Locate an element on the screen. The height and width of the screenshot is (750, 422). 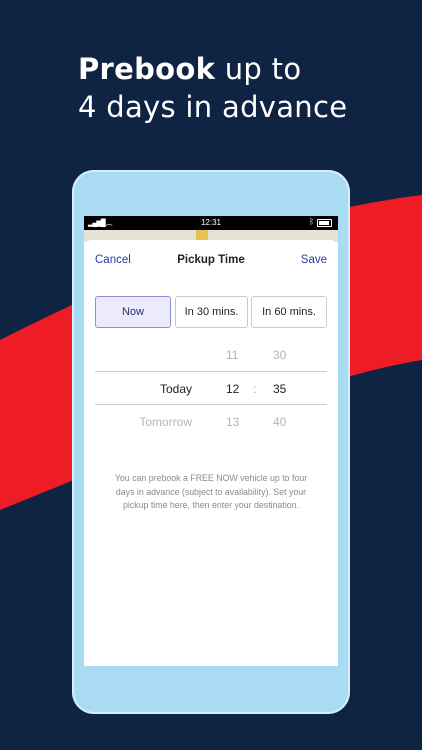
picker-day: Today is located at coordinates (175, 389).